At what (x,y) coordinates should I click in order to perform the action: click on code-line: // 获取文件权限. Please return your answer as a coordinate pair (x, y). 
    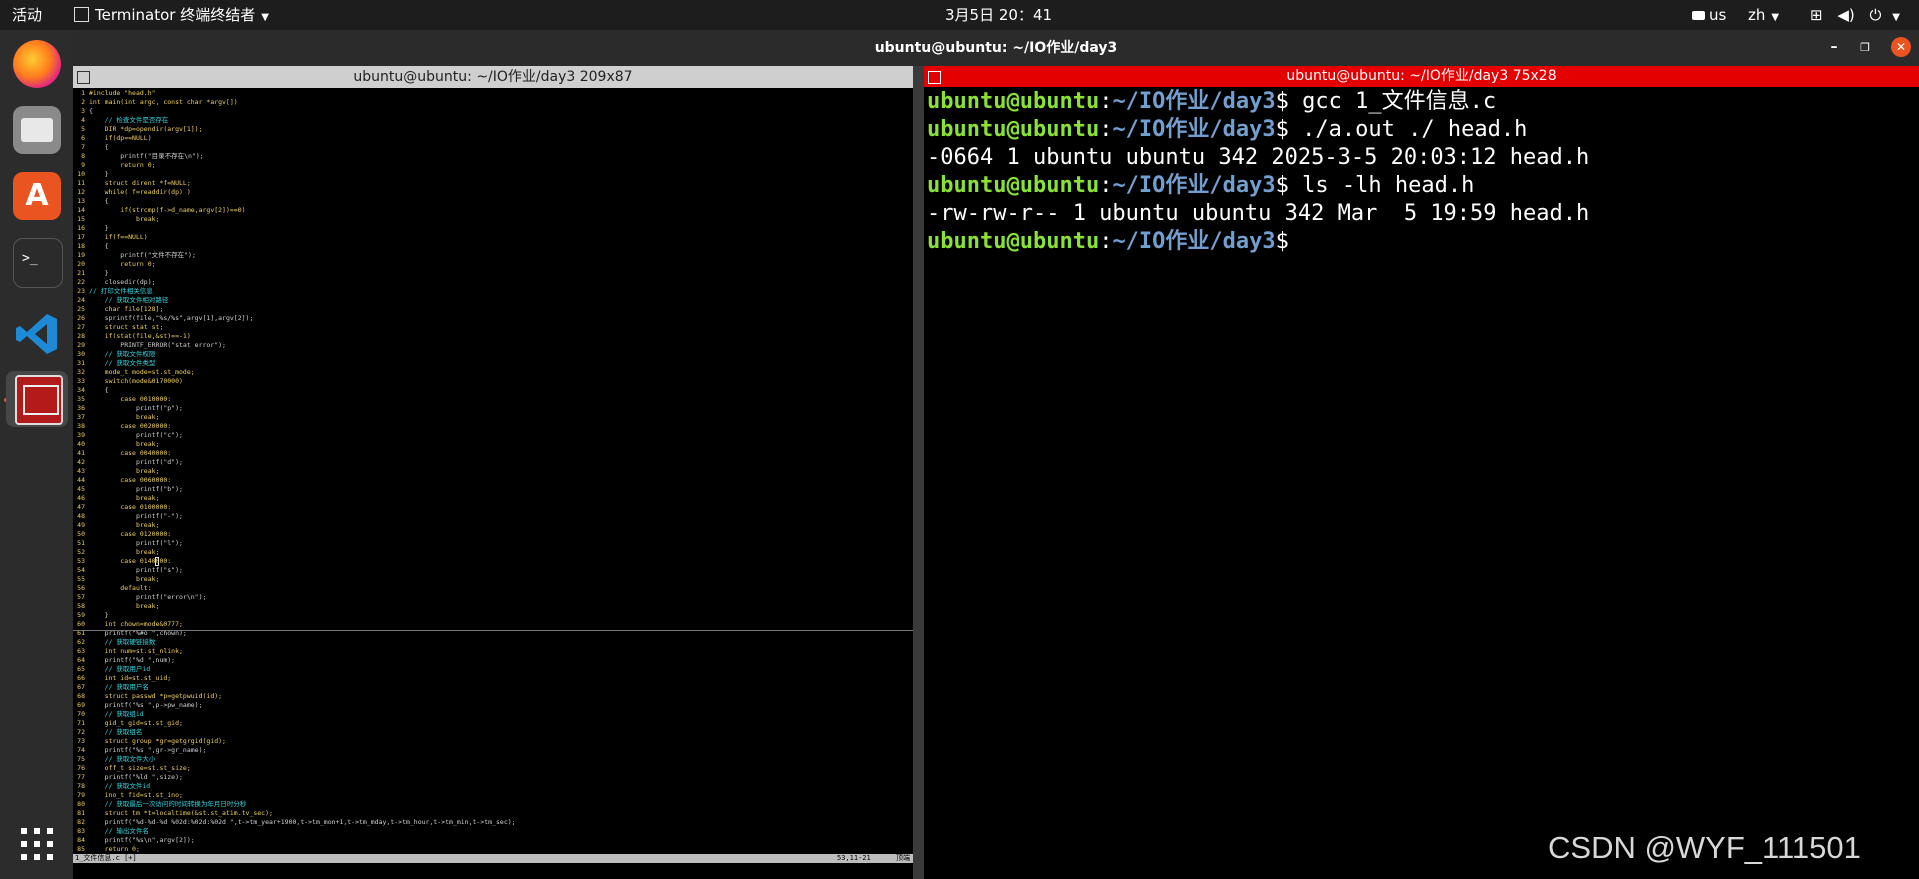
    Looking at the image, I should click on (122, 354).